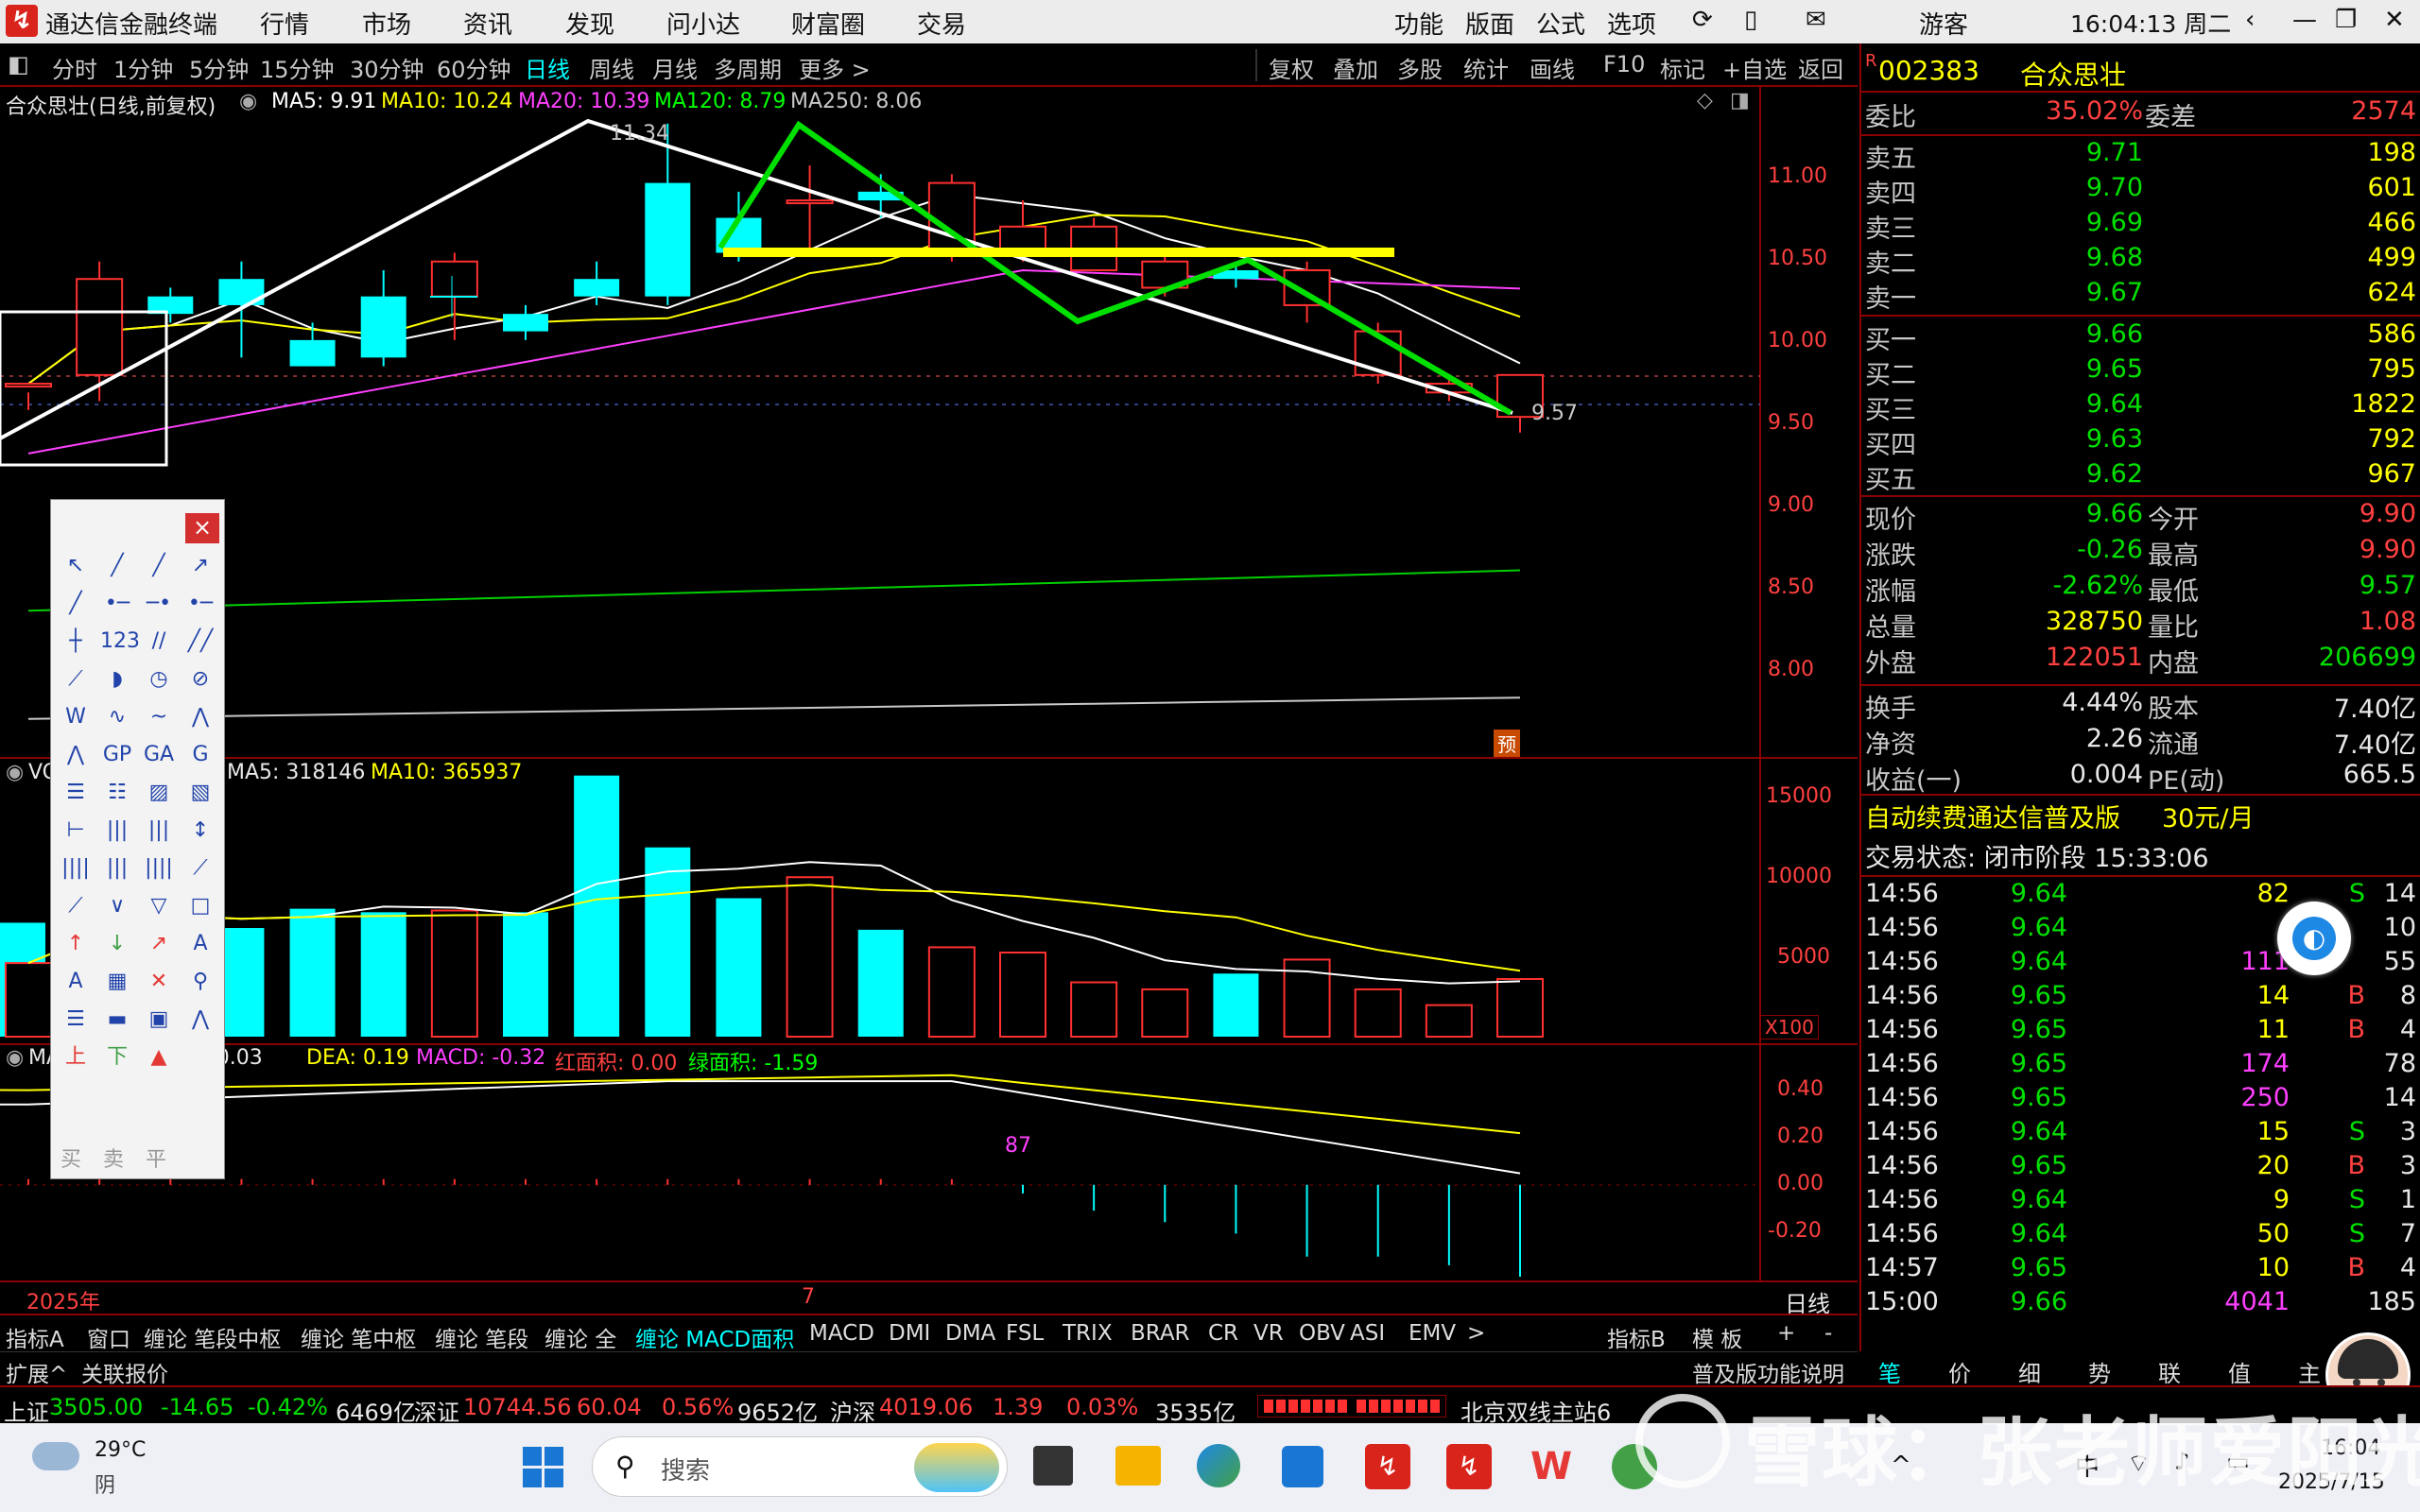  Describe the element at coordinates (800, 1466) in the screenshot. I see `taskbar-search-box: ⚲ 搜索` at that location.